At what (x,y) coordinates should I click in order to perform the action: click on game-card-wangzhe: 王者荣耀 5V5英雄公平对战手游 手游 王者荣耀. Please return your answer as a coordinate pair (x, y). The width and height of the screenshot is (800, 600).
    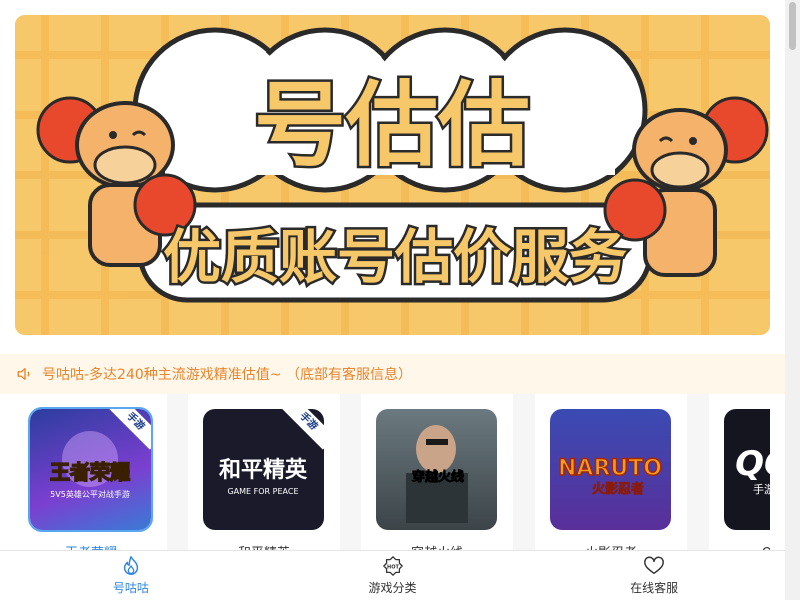
    Looking at the image, I should click on (91, 474).